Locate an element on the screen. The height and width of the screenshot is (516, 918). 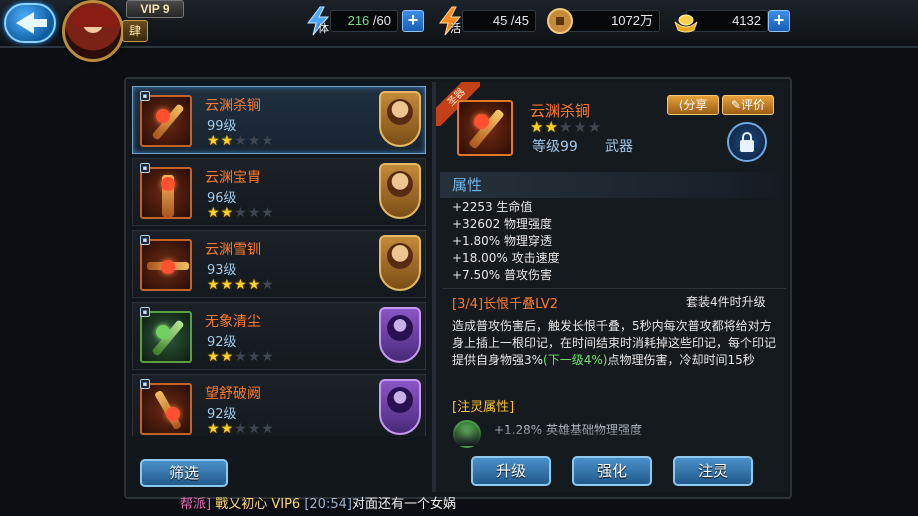
attributes-heading: 属性 is located at coordinates (613, 185).